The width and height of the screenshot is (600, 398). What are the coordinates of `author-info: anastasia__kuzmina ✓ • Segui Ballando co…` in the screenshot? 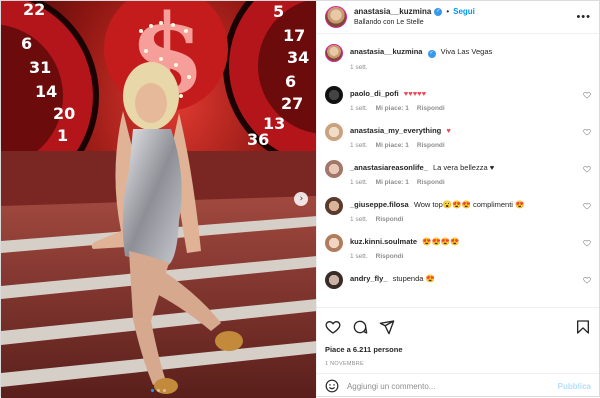 It's located at (414, 17).